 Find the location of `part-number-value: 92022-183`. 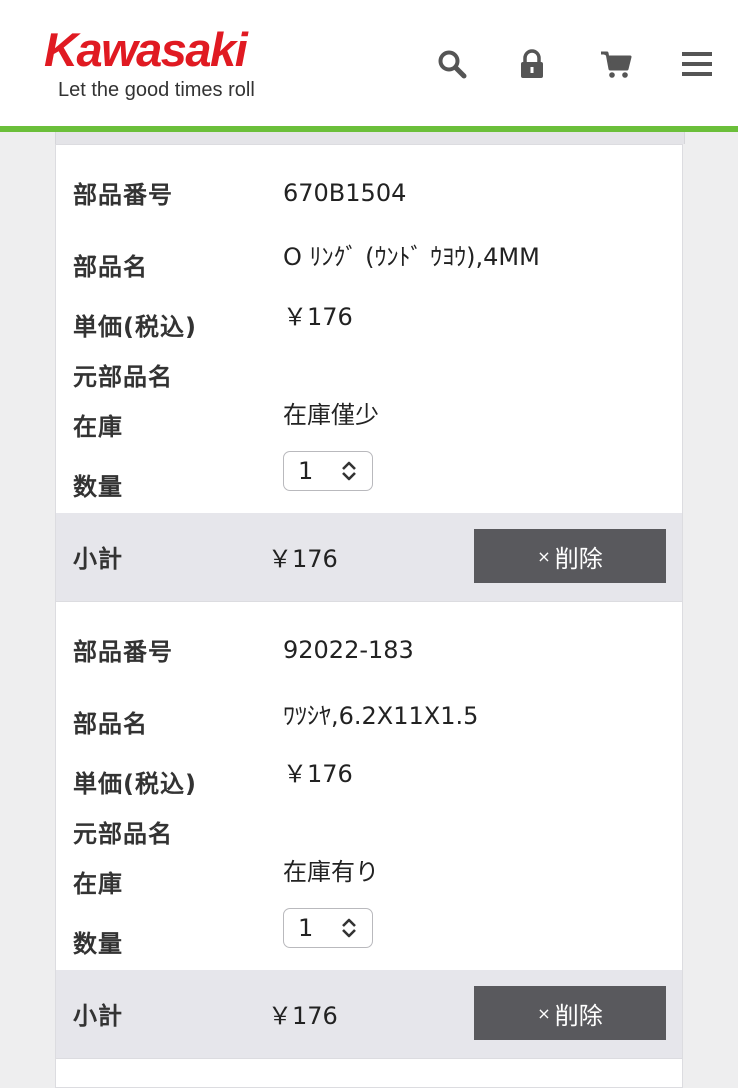

part-number-value: 92022-183 is located at coordinates (348, 650).